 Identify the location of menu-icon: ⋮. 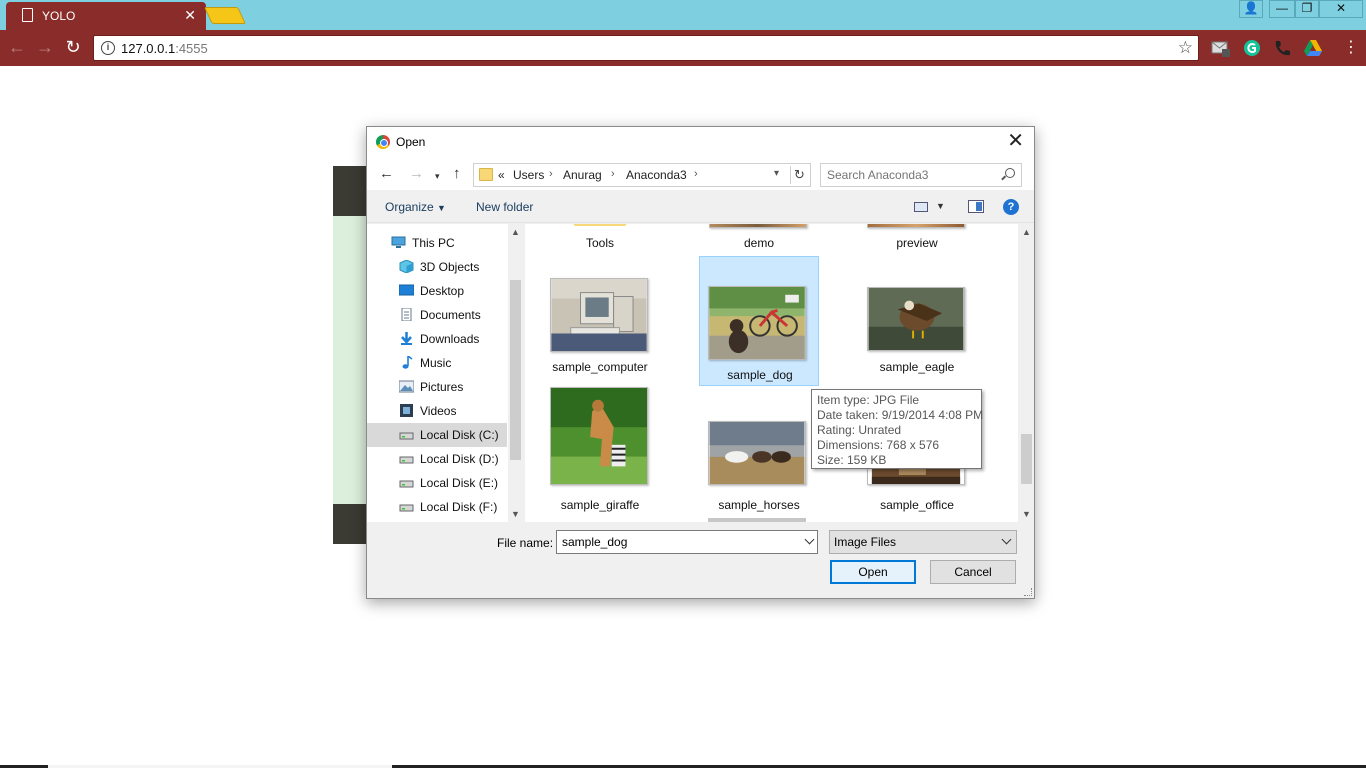
(1351, 48).